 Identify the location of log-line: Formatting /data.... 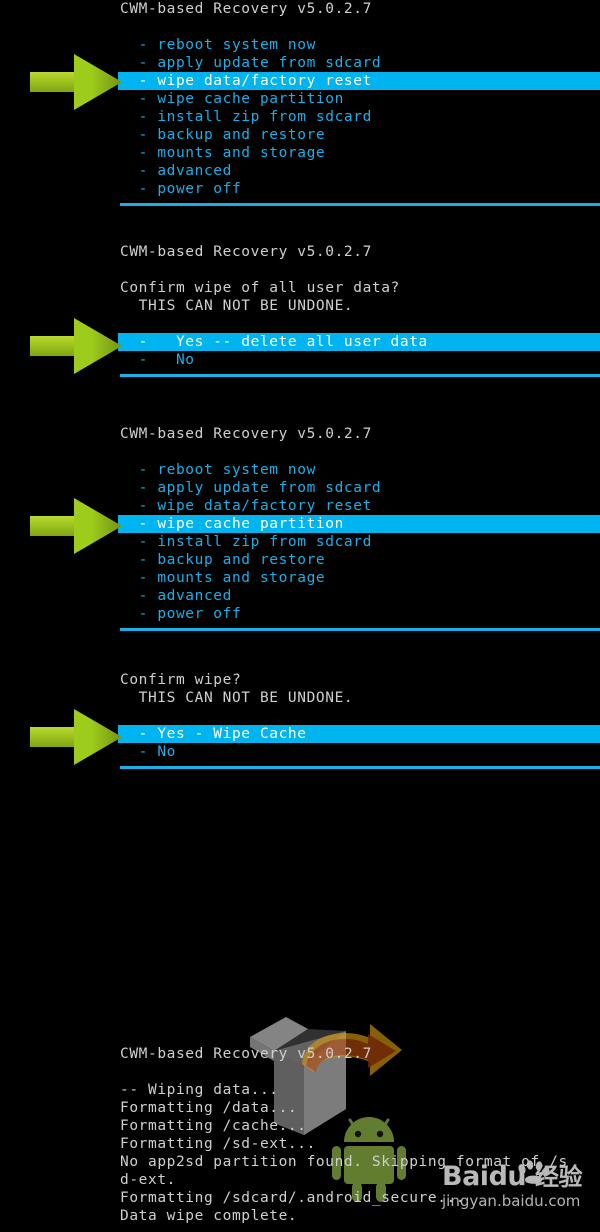
(209, 1108).